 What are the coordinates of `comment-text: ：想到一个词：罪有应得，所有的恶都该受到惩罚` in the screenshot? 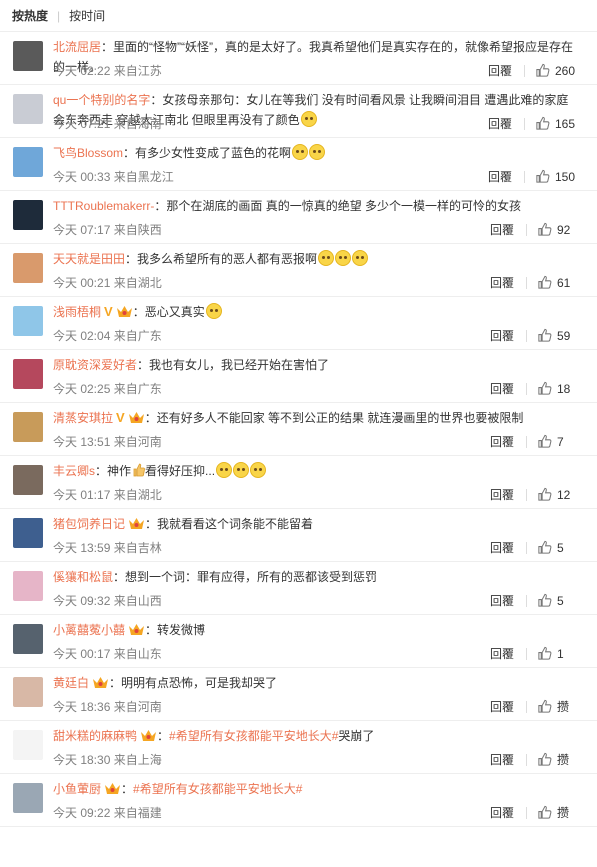 It's located at (245, 577).